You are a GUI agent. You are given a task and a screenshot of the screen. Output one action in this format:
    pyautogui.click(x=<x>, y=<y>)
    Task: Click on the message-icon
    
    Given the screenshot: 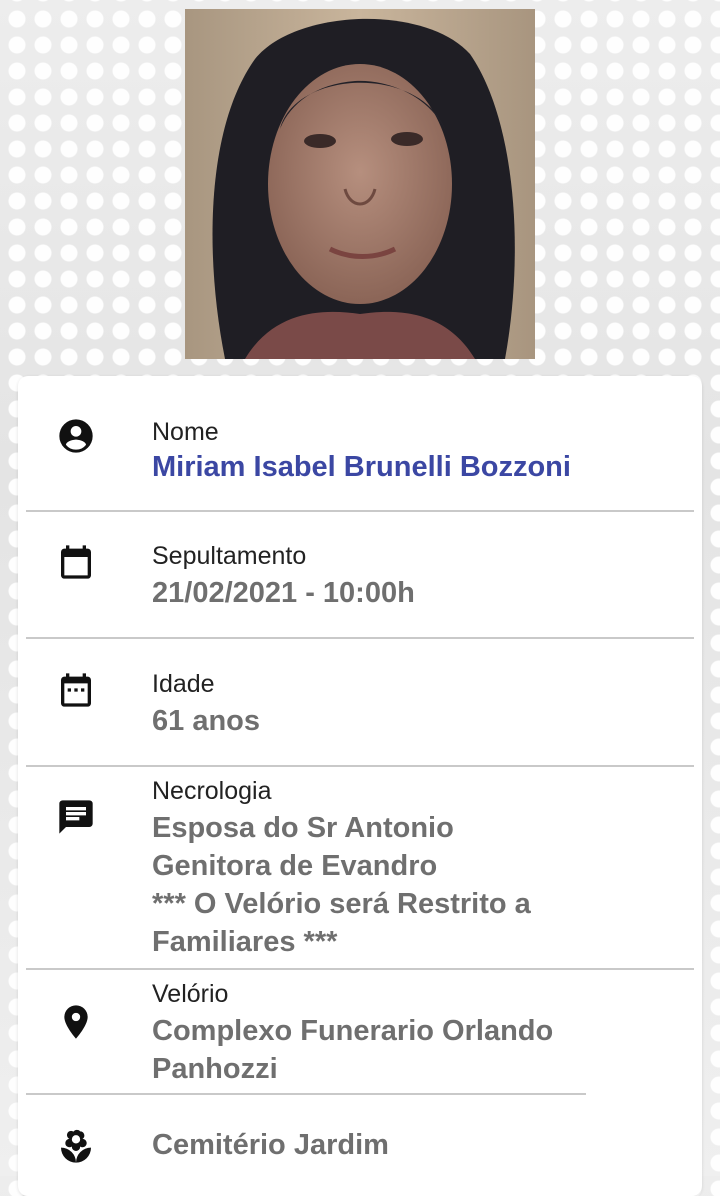 What is the action you would take?
    pyautogui.click(x=76, y=817)
    